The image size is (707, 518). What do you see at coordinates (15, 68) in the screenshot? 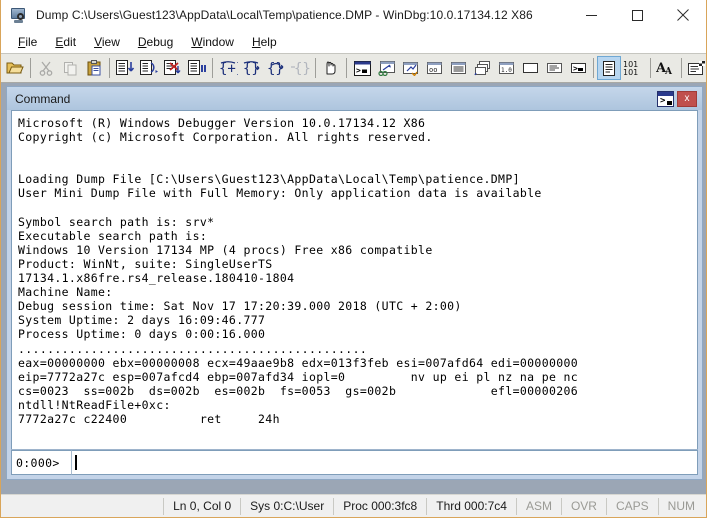
I see `open-file-icon` at bounding box center [15, 68].